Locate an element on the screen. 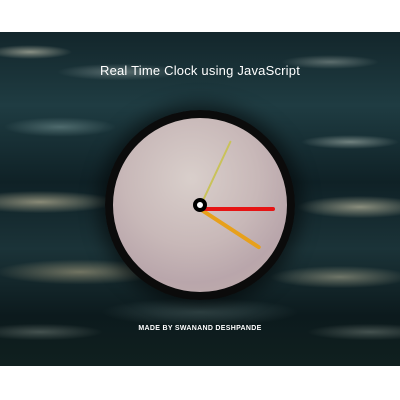 This screenshot has height=400, width=400. hour-hand is located at coordinates (230, 228).